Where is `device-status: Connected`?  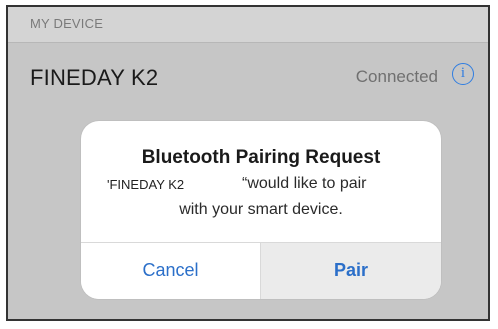
device-status: Connected is located at coordinates (396, 76).